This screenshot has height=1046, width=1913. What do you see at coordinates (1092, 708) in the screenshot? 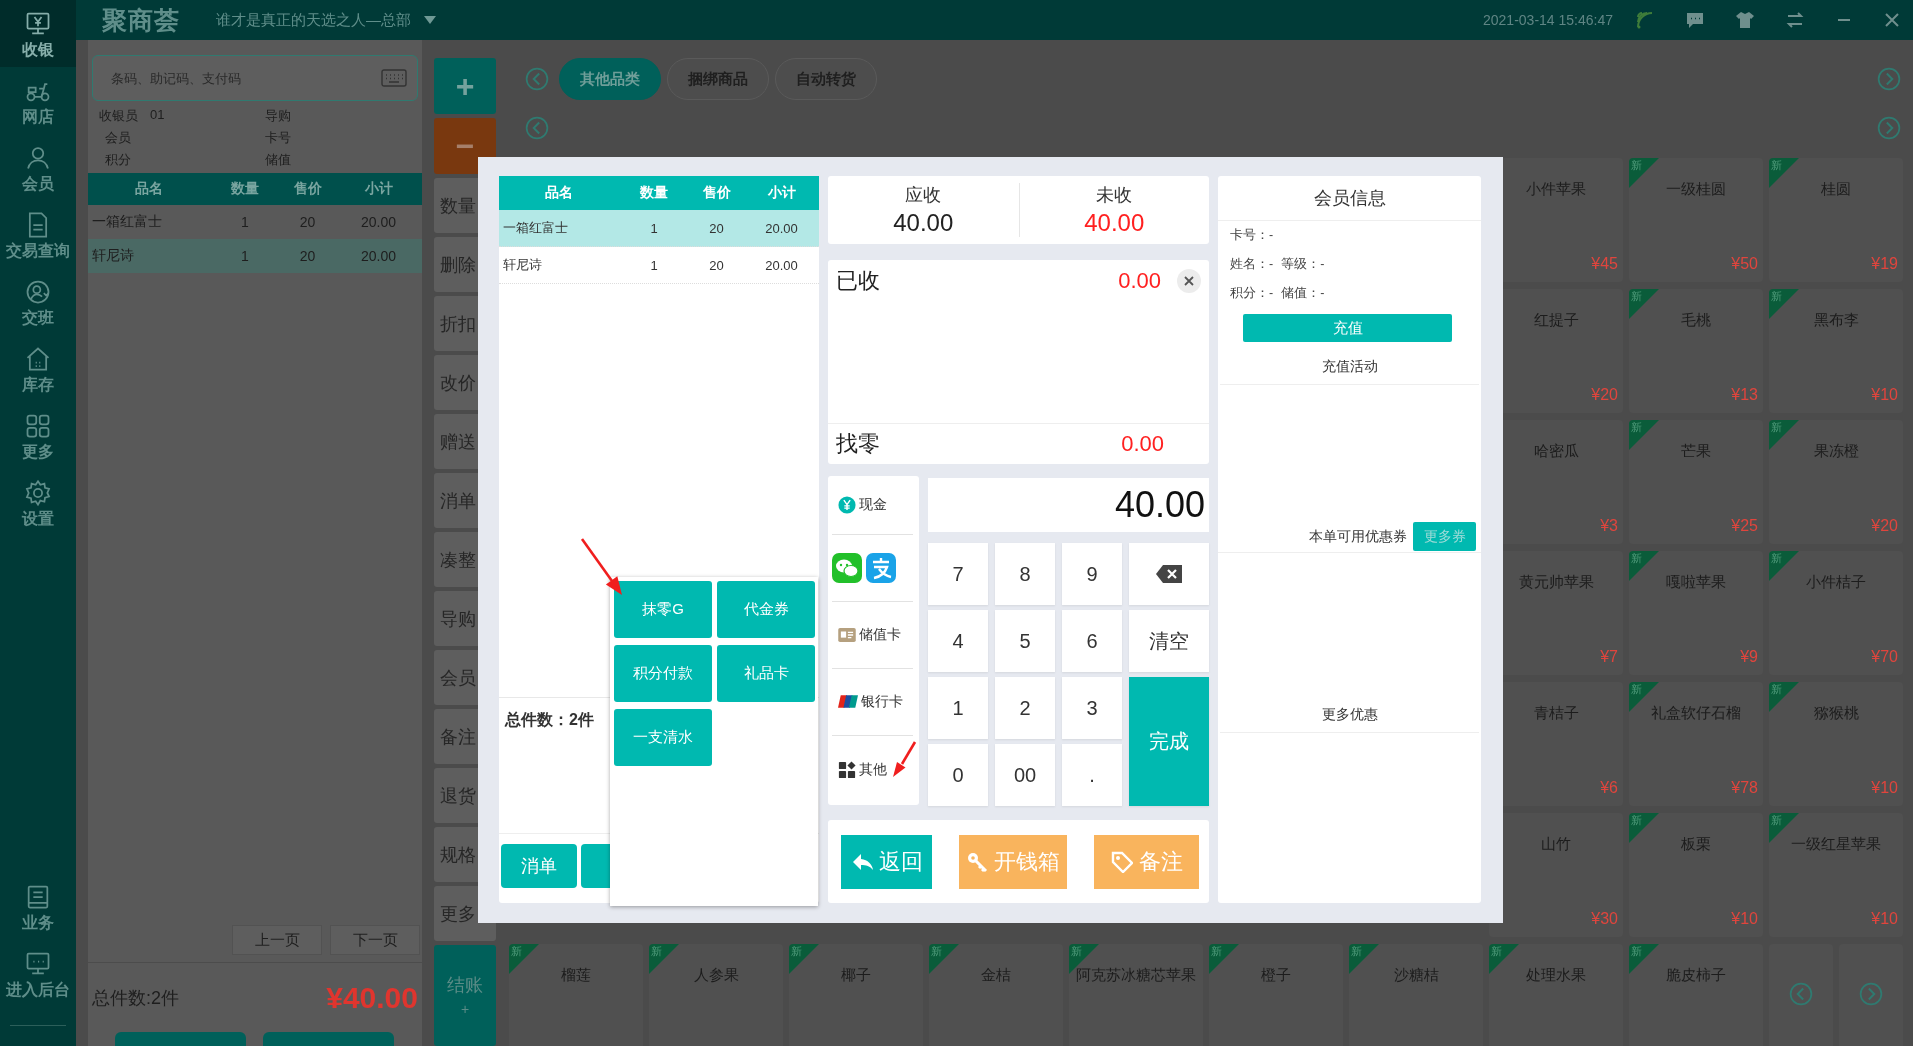
I see `keypad-key: 3` at bounding box center [1092, 708].